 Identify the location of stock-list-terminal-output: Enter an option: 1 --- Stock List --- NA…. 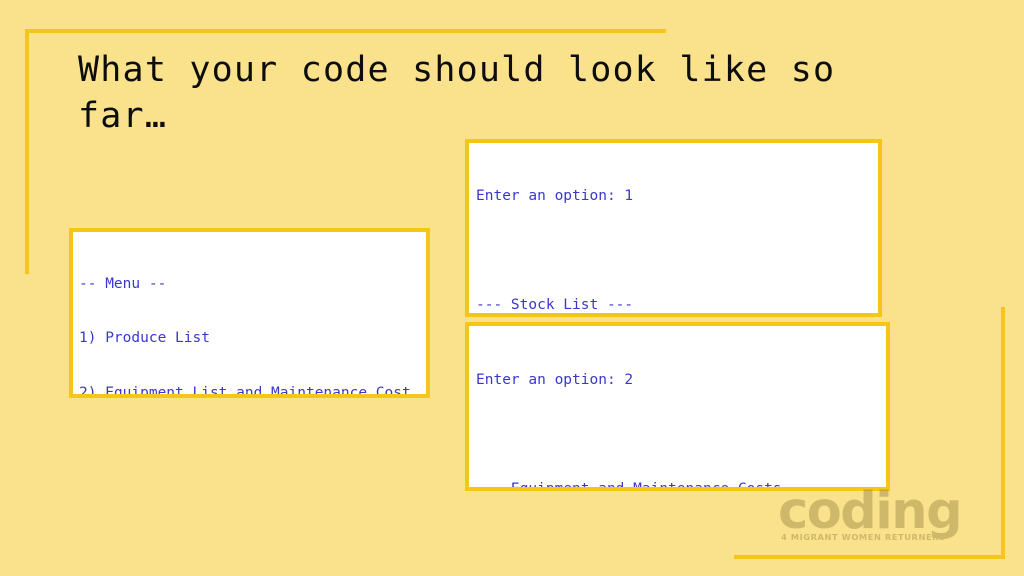
(673, 228).